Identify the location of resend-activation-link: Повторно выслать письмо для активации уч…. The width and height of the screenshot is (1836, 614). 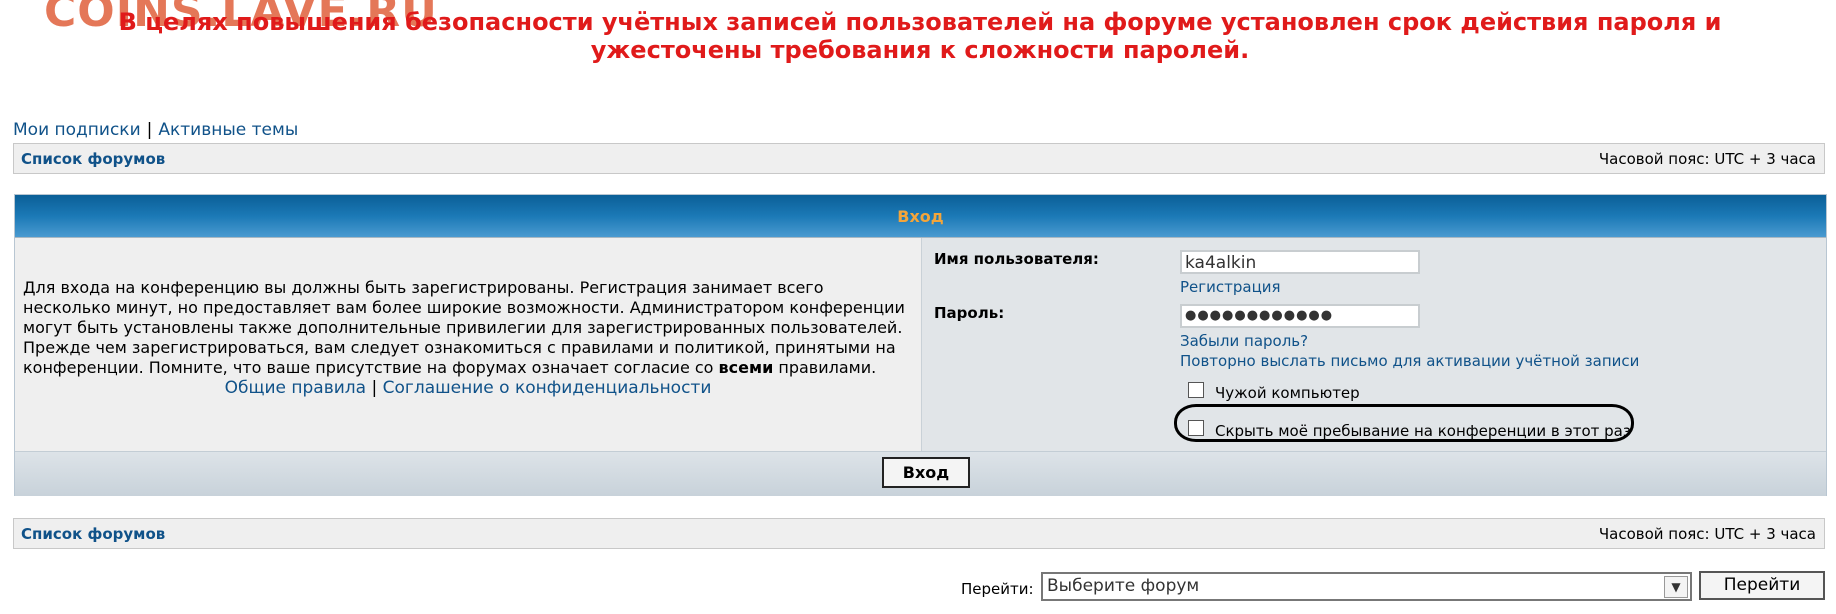
(1409, 361).